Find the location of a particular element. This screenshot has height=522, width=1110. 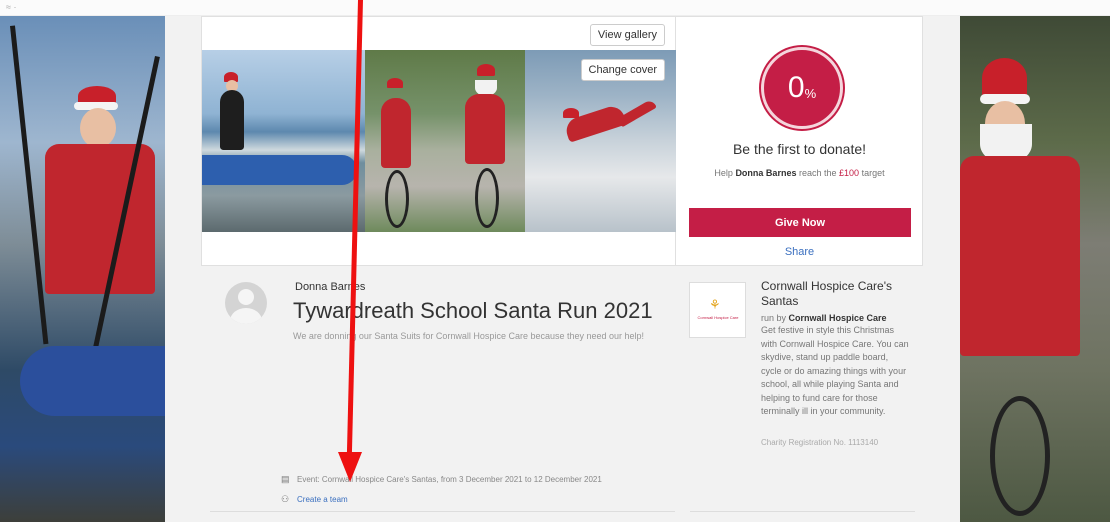

avatar is located at coordinates (246, 303).